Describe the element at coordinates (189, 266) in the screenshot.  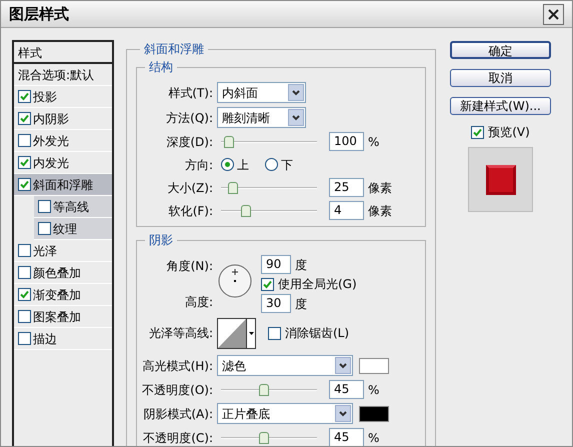
I see `field-label: 角度(N):` at that location.